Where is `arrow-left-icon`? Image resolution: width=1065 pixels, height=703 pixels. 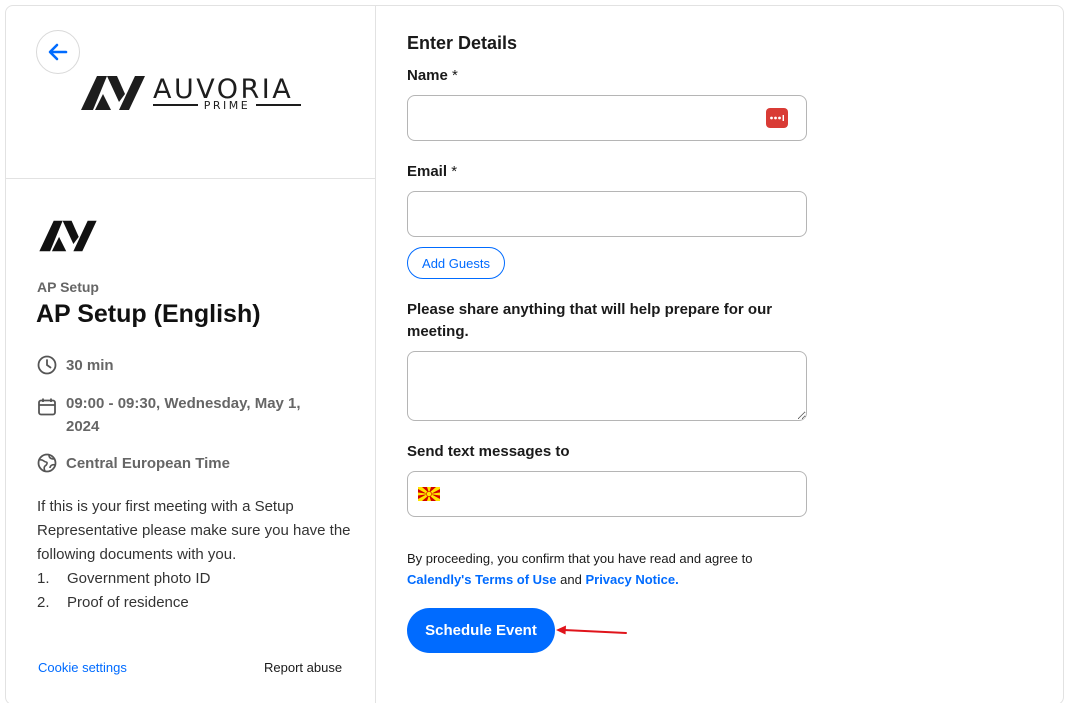 arrow-left-icon is located at coordinates (58, 52).